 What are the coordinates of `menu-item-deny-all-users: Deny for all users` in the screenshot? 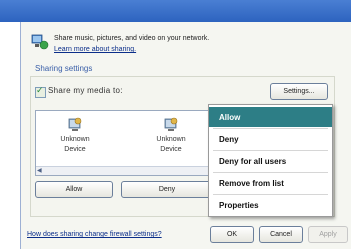 It's located at (270, 161).